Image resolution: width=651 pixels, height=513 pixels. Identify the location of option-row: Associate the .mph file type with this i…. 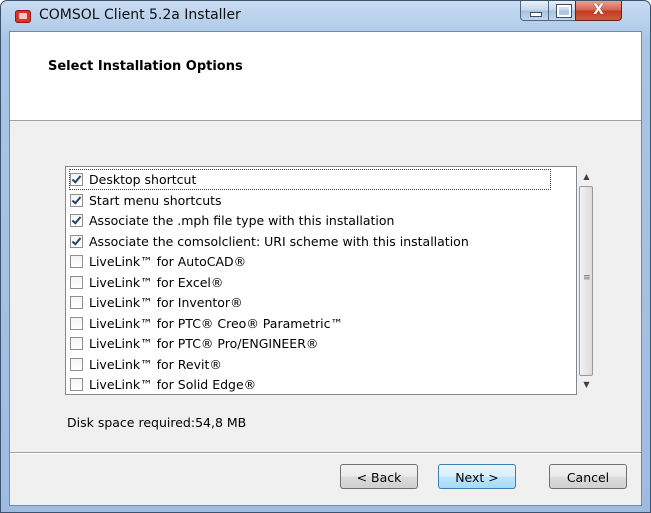
(232, 220).